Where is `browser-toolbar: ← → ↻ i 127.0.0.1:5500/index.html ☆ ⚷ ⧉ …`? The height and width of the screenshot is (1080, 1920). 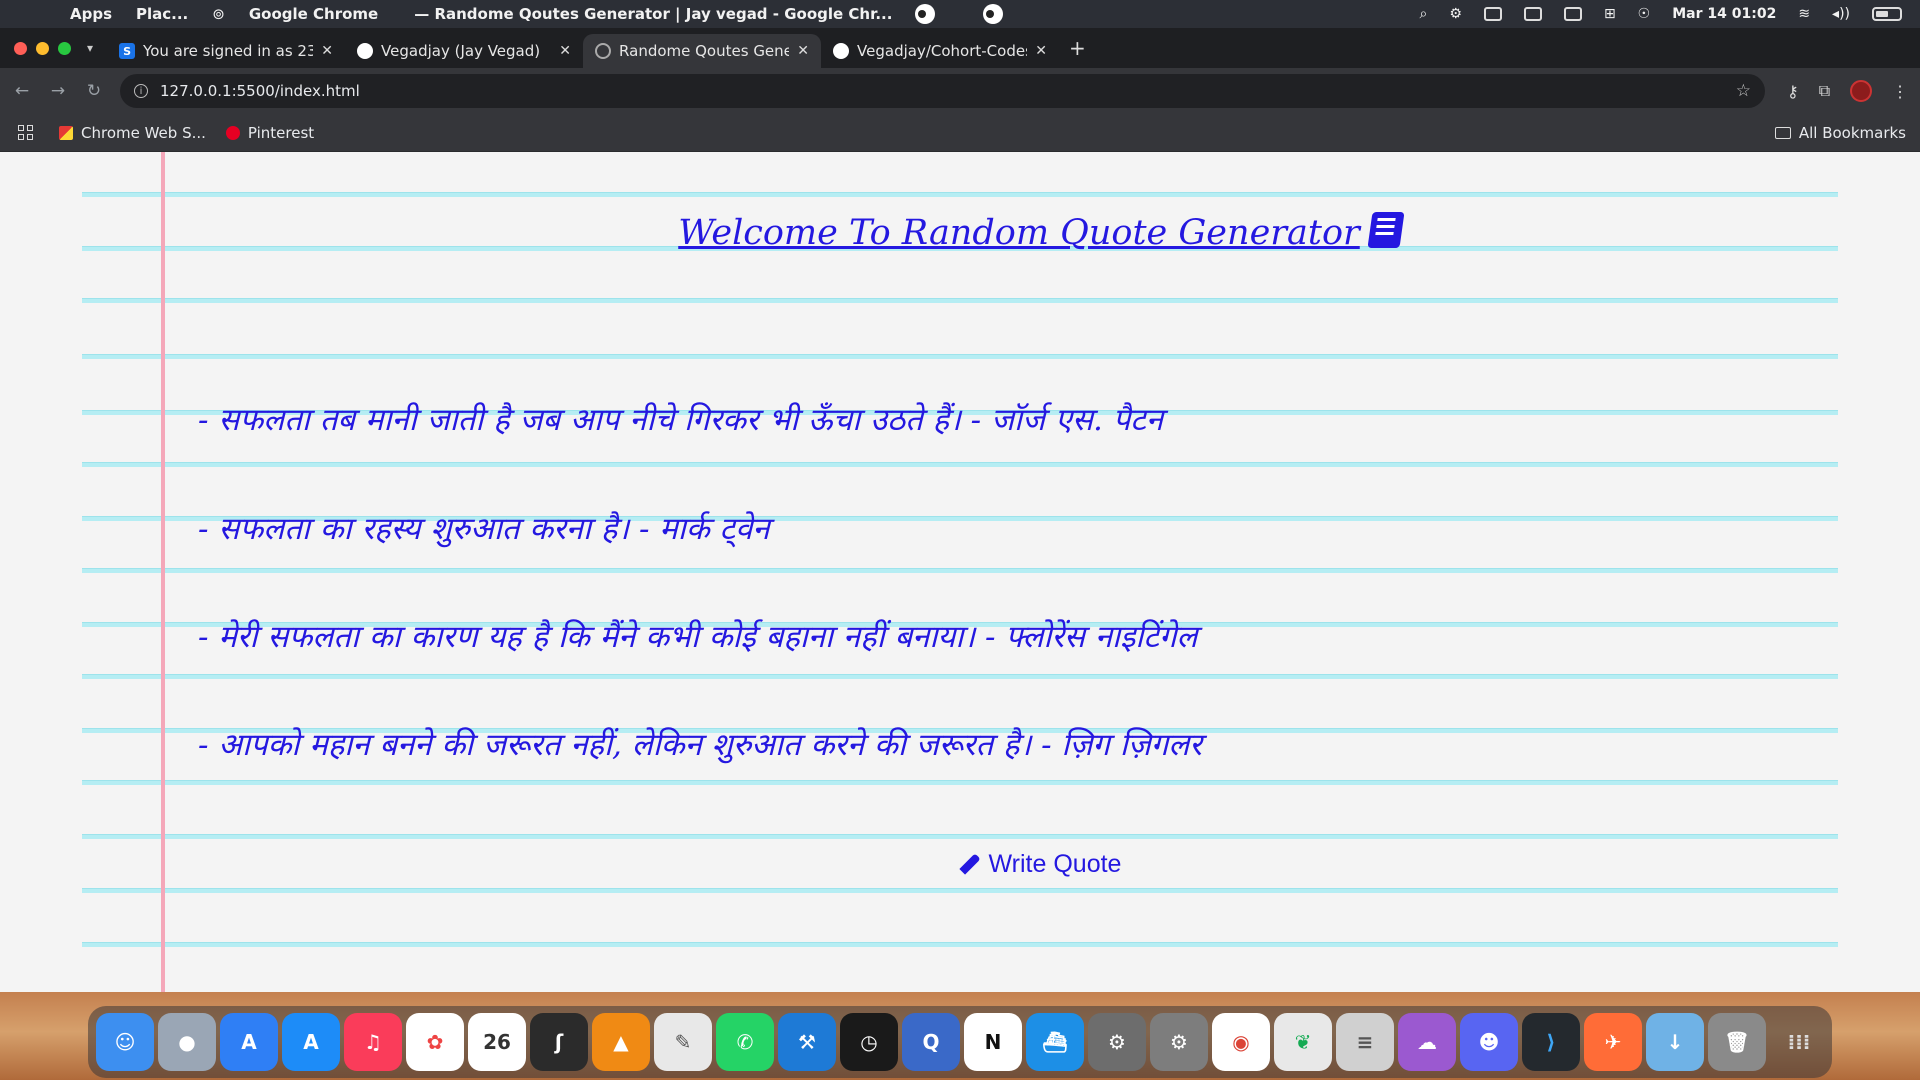 browser-toolbar: ← → ↻ i 127.0.0.1:5500/index.html ☆ ⚷ ⧉ … is located at coordinates (960, 91).